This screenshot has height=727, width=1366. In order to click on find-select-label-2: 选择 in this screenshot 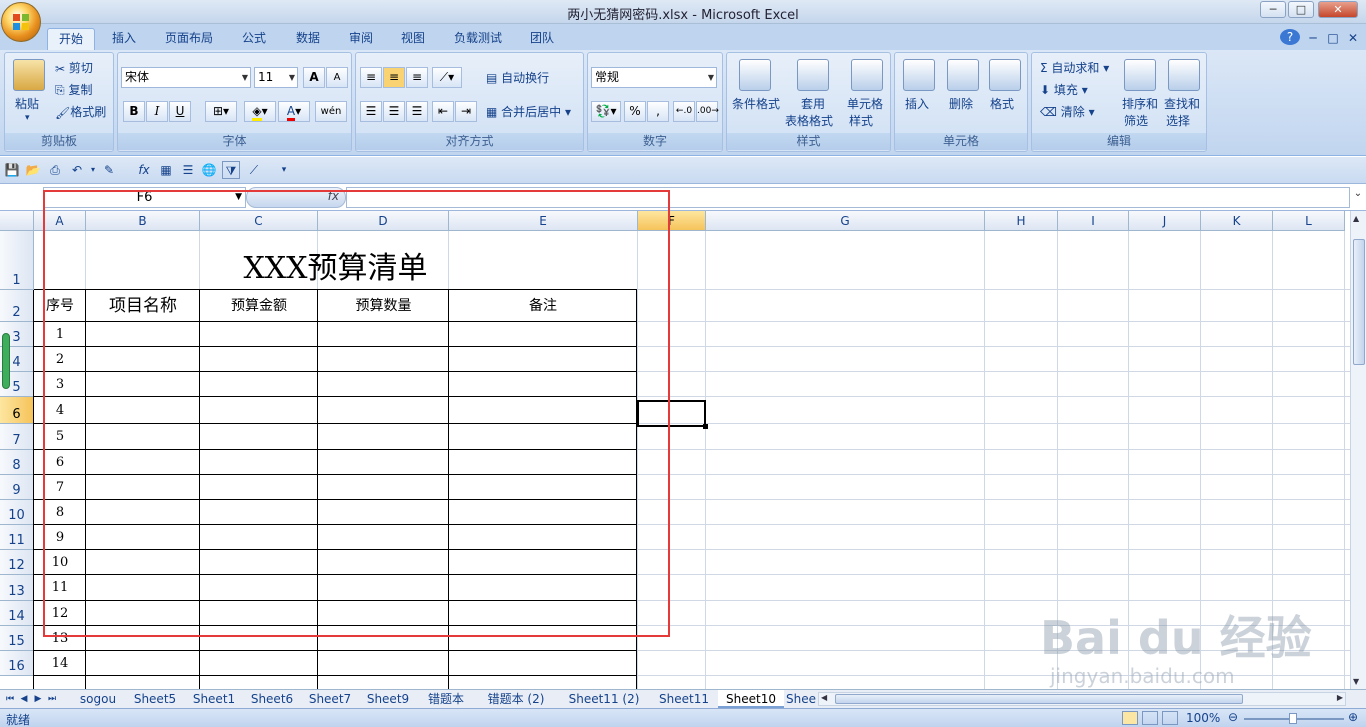, I will do `click(1178, 120)`.